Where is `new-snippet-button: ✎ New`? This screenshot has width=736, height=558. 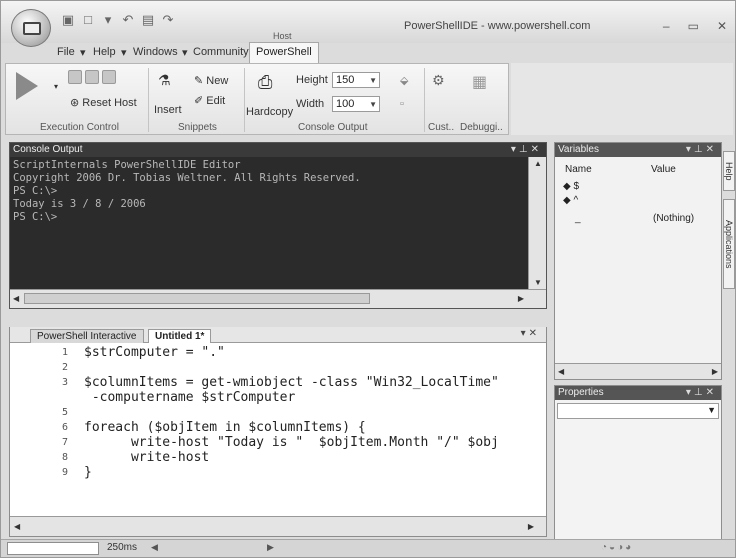 new-snippet-button: ✎ New is located at coordinates (211, 80).